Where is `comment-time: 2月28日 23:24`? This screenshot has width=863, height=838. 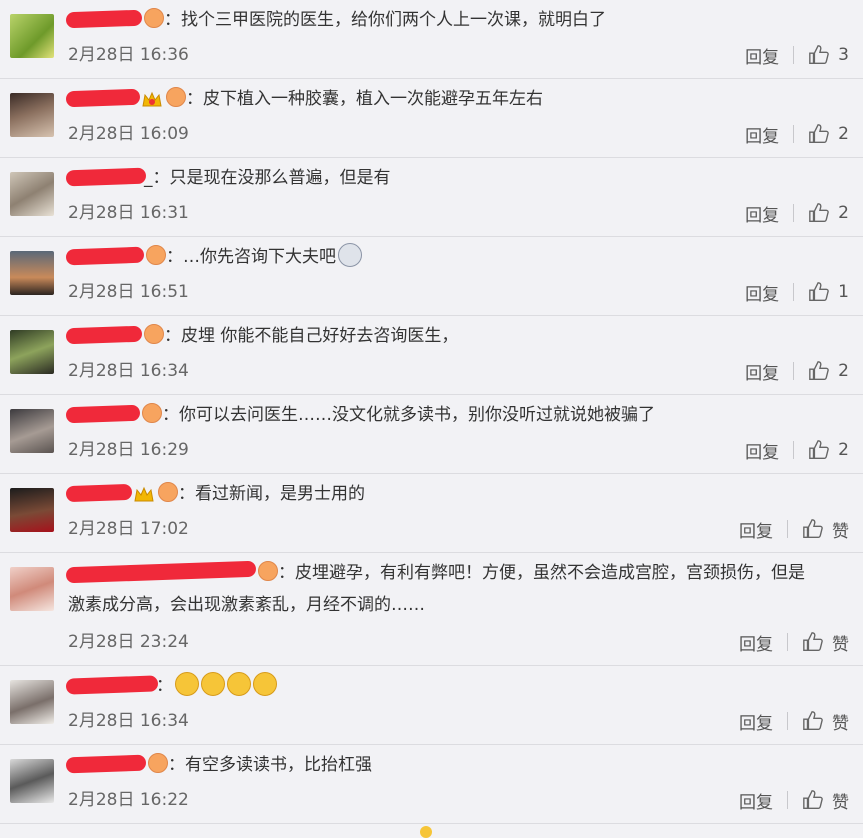
comment-time: 2月28日 23:24 is located at coordinates (128, 642).